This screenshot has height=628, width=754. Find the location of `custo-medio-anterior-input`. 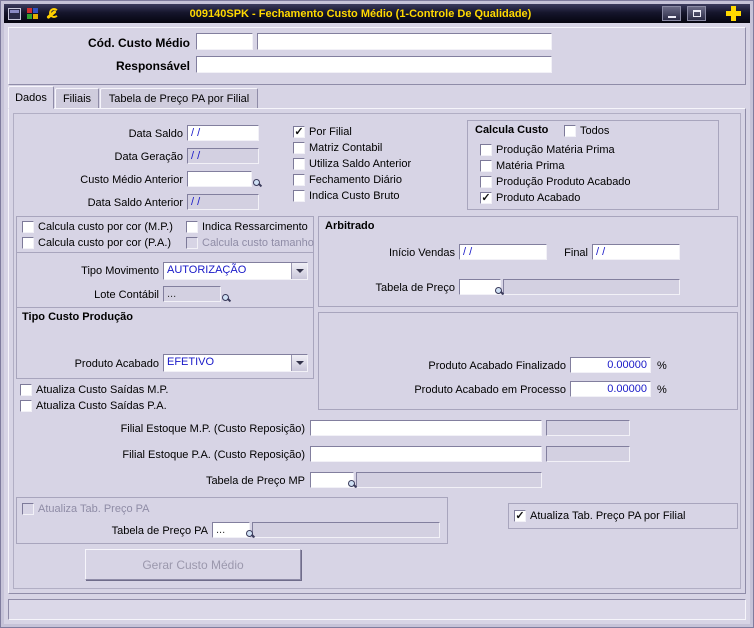

custo-medio-anterior-input is located at coordinates (219, 179).